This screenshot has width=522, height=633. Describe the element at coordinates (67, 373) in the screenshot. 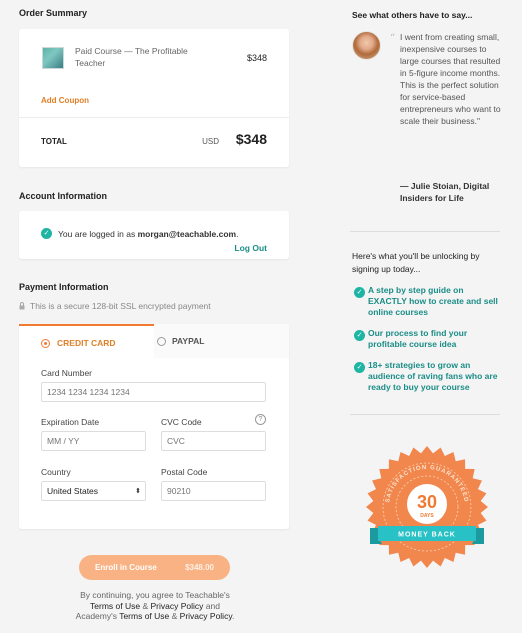

I see `card-number-label: Card Number` at that location.